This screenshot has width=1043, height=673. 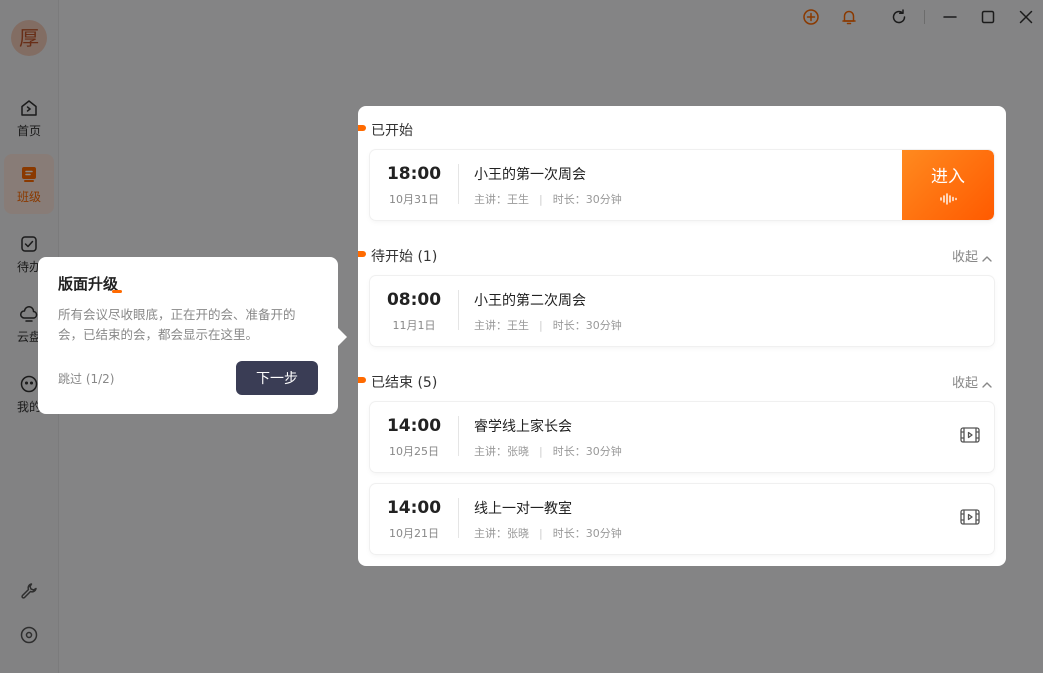 What do you see at coordinates (948, 177) in the screenshot?
I see `enter-label: 进入` at bounding box center [948, 177].